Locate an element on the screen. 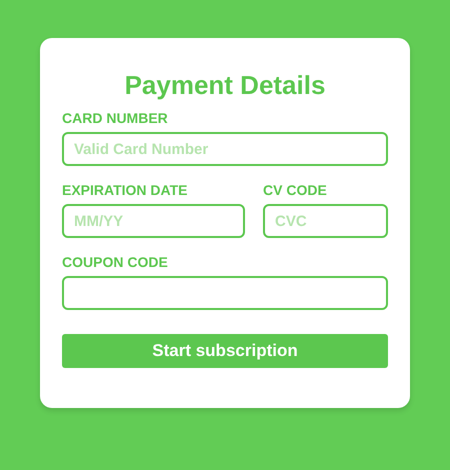 The height and width of the screenshot is (470, 450). form-title: Payment Details is located at coordinates (225, 85).